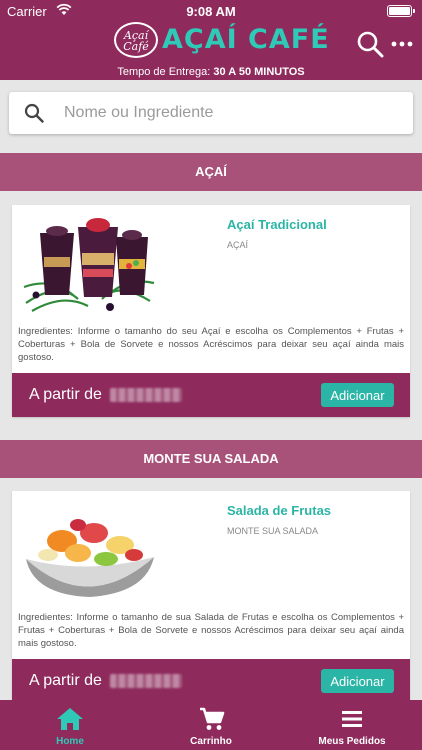  What do you see at coordinates (352, 719) in the screenshot?
I see `list-icon` at bounding box center [352, 719].